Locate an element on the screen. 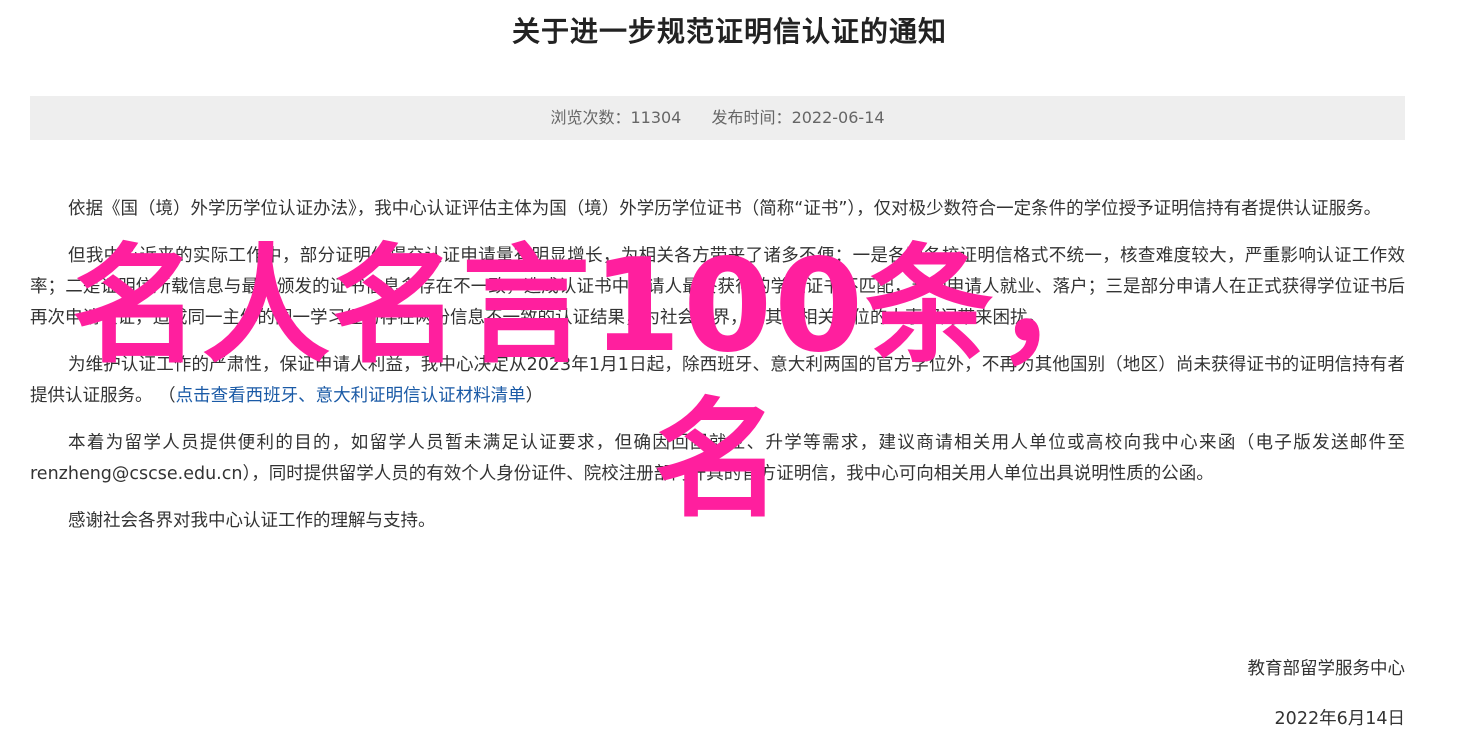 Image resolution: width=1459 pixels, height=750 pixels. link-close-paren: ） is located at coordinates (534, 396).